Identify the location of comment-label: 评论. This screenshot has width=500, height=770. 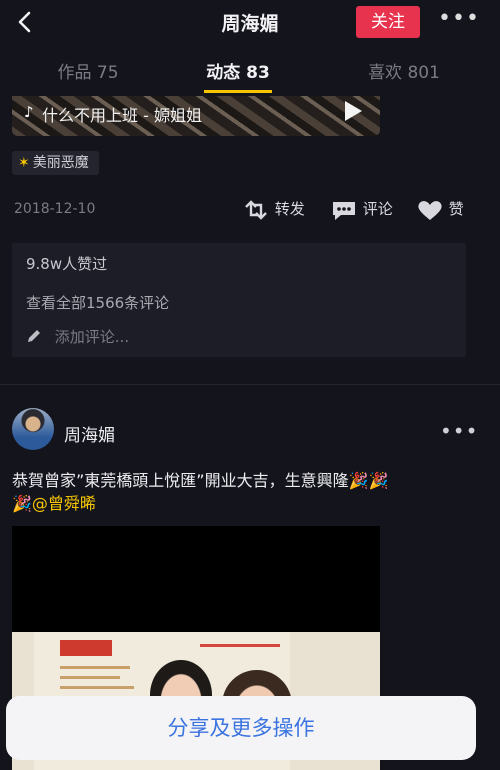
(377, 209).